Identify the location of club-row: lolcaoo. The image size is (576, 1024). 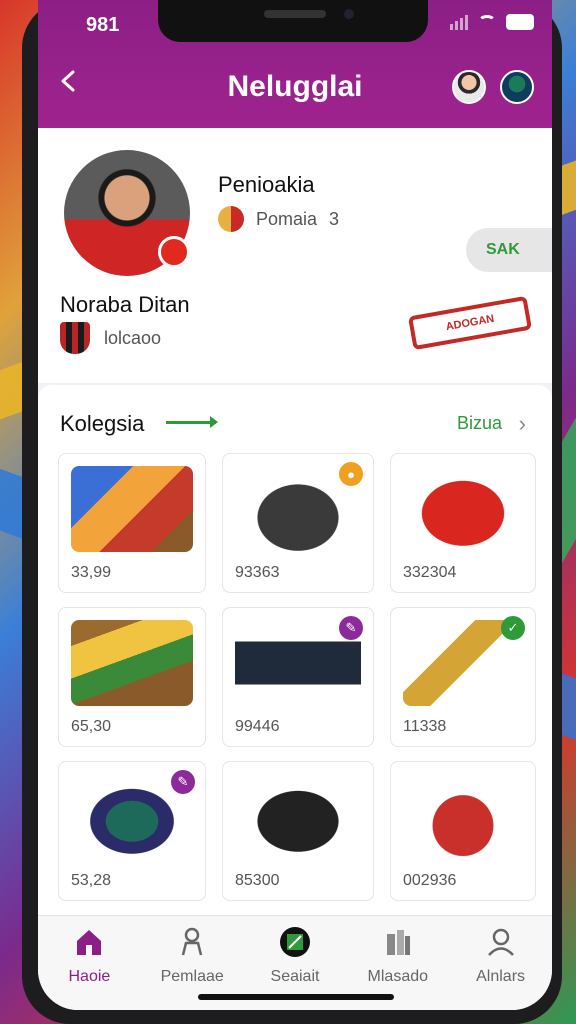
(110, 338).